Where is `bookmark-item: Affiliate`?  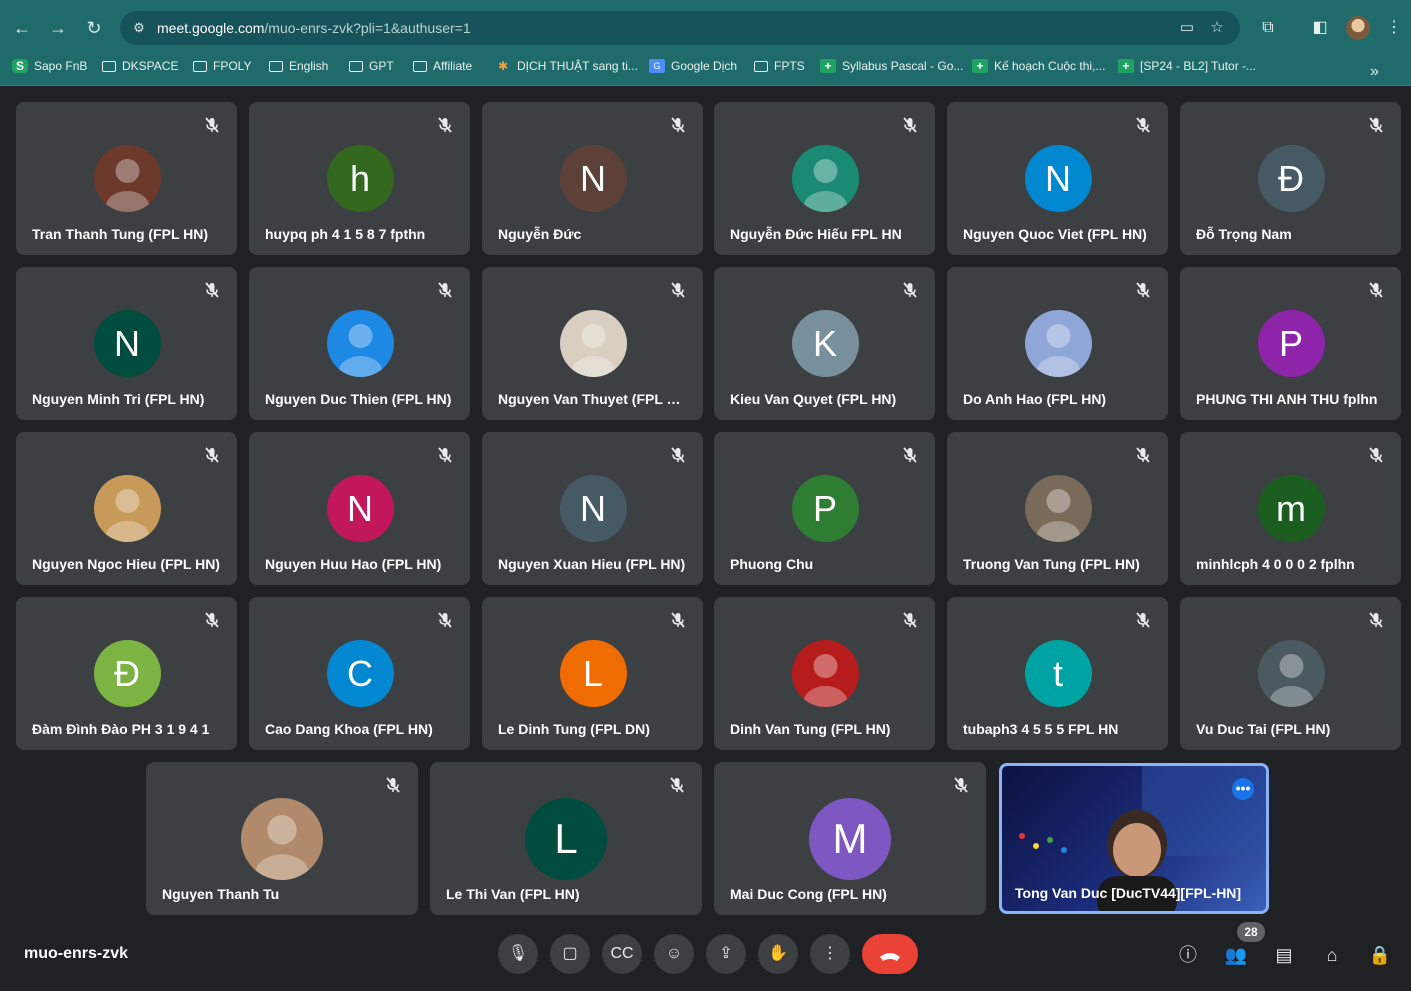 bookmark-item: Affiliate is located at coordinates (442, 66).